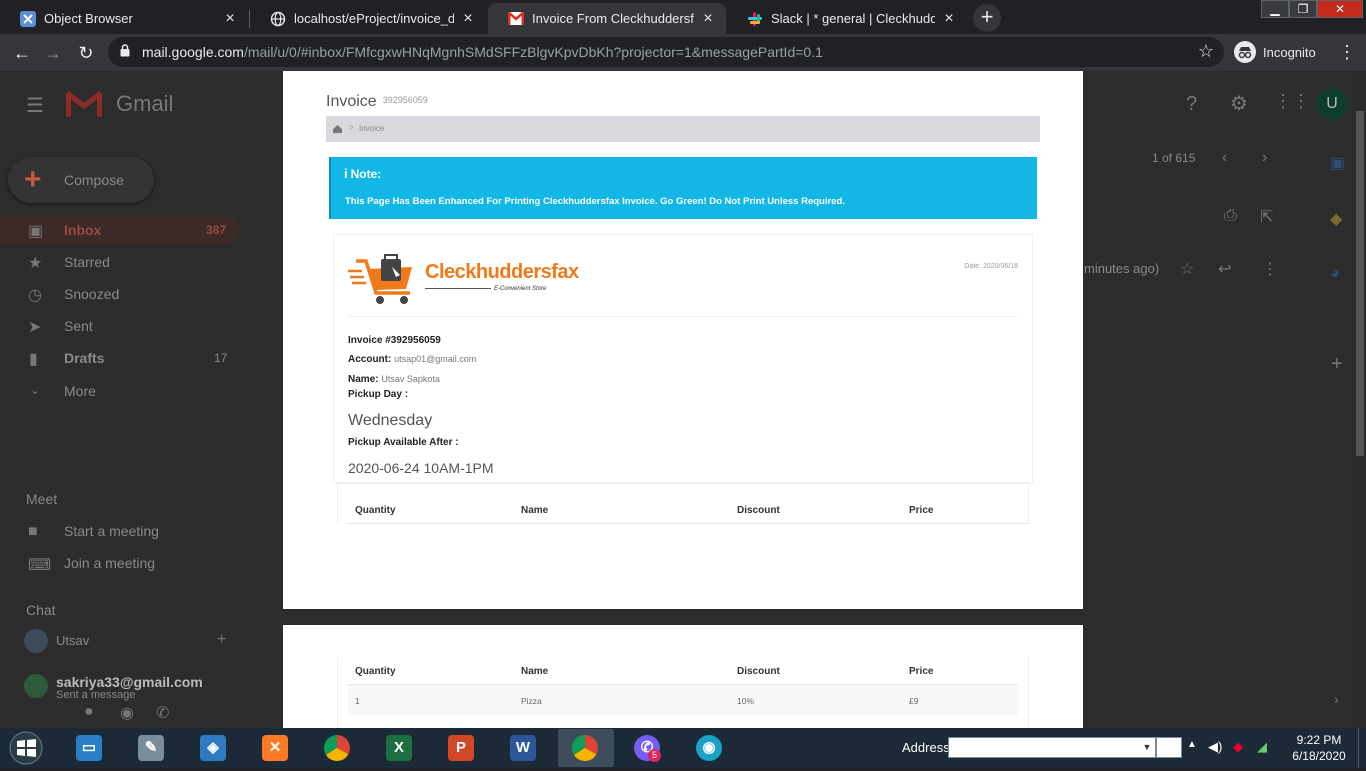  What do you see at coordinates (1292, 101) in the screenshot?
I see `apps-grid-icon: ⋮⋮` at bounding box center [1292, 101].